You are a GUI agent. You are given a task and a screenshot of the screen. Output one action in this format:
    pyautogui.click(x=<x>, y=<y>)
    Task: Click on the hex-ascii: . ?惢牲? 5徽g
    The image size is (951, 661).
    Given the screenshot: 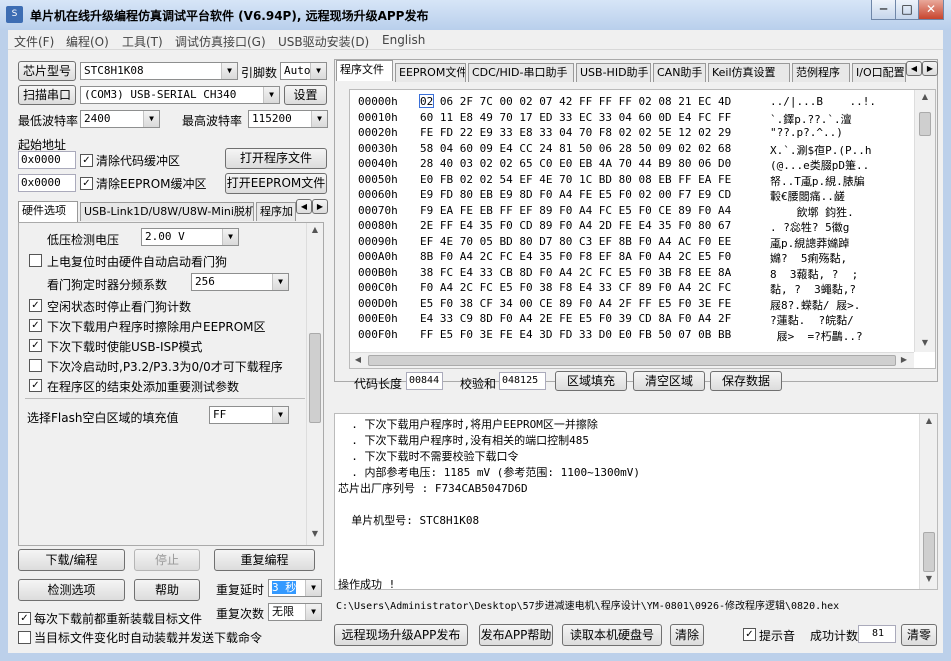 What is the action you would take?
    pyautogui.click(x=844, y=227)
    